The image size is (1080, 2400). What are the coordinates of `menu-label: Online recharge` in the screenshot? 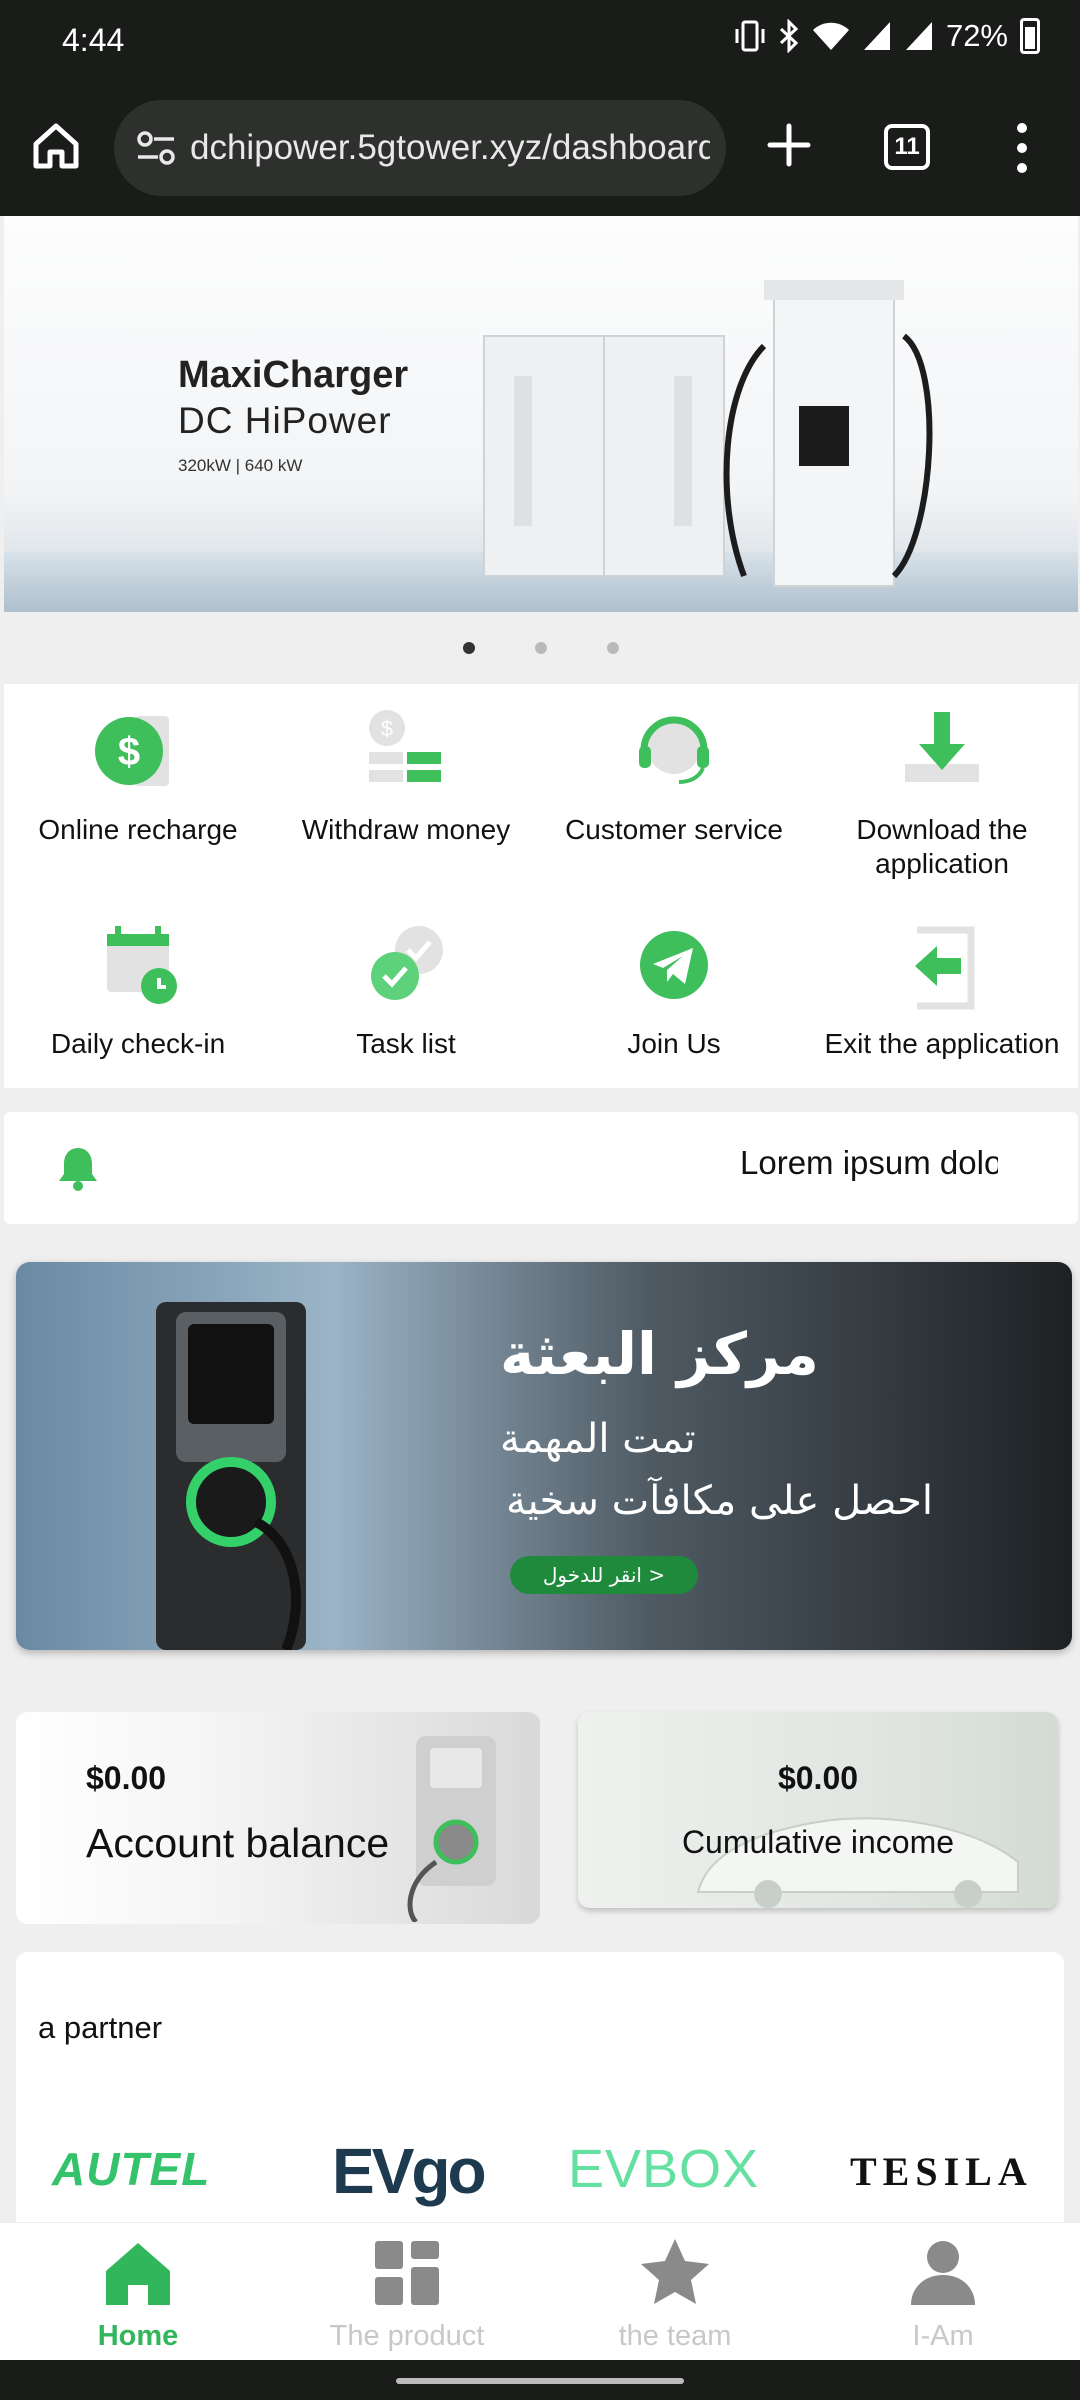 It's located at (138, 829).